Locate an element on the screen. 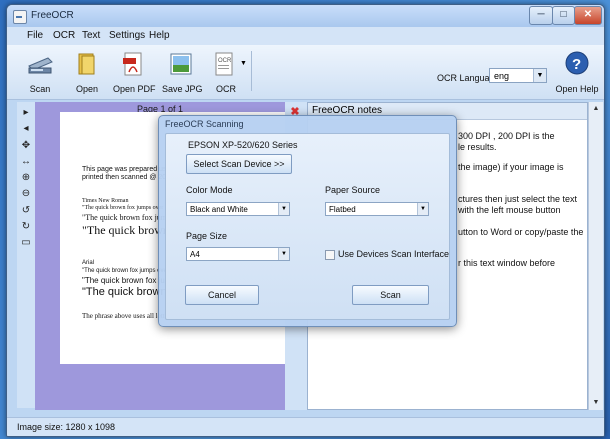 This screenshot has height=439, width=610. ocr-button: OCR ▼ OCR is located at coordinates (226, 72).